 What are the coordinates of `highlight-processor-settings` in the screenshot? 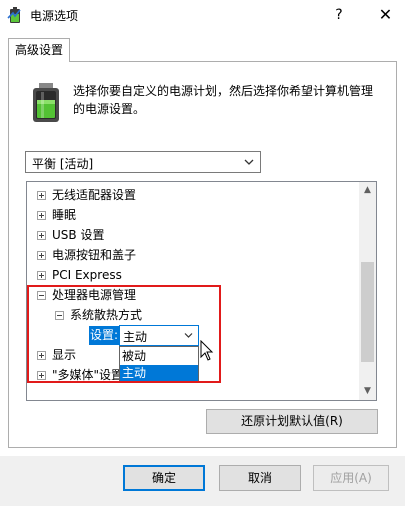 It's located at (124, 334).